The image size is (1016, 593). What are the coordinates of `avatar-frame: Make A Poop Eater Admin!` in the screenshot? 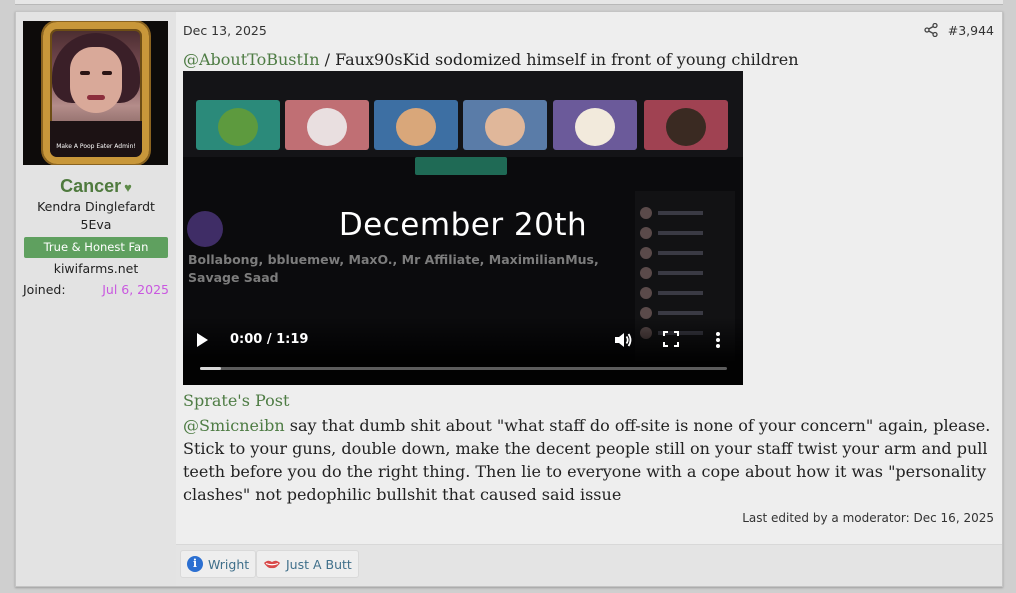 It's located at (96, 93).